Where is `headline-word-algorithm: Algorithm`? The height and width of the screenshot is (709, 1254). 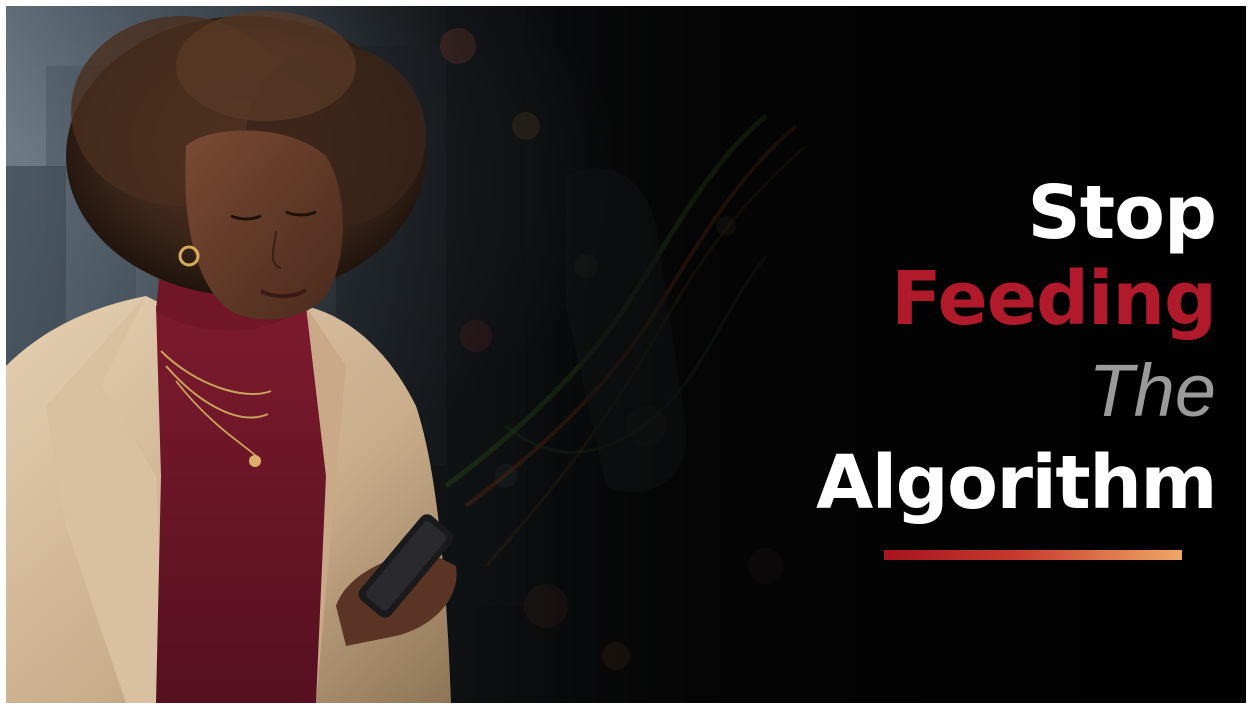
headline-word-algorithm: Algorithm is located at coordinates (1016, 483).